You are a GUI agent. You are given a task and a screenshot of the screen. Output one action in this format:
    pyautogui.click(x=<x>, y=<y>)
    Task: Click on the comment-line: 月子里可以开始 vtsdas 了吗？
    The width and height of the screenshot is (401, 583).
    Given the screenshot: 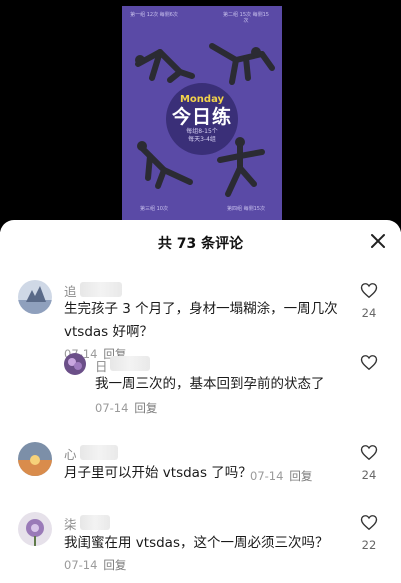 What is the action you would take?
    pyautogui.click(x=158, y=473)
    